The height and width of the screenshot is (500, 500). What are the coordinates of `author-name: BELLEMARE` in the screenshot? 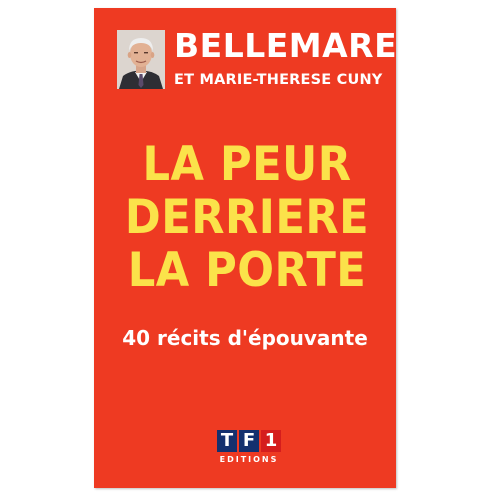 It's located at (286, 45).